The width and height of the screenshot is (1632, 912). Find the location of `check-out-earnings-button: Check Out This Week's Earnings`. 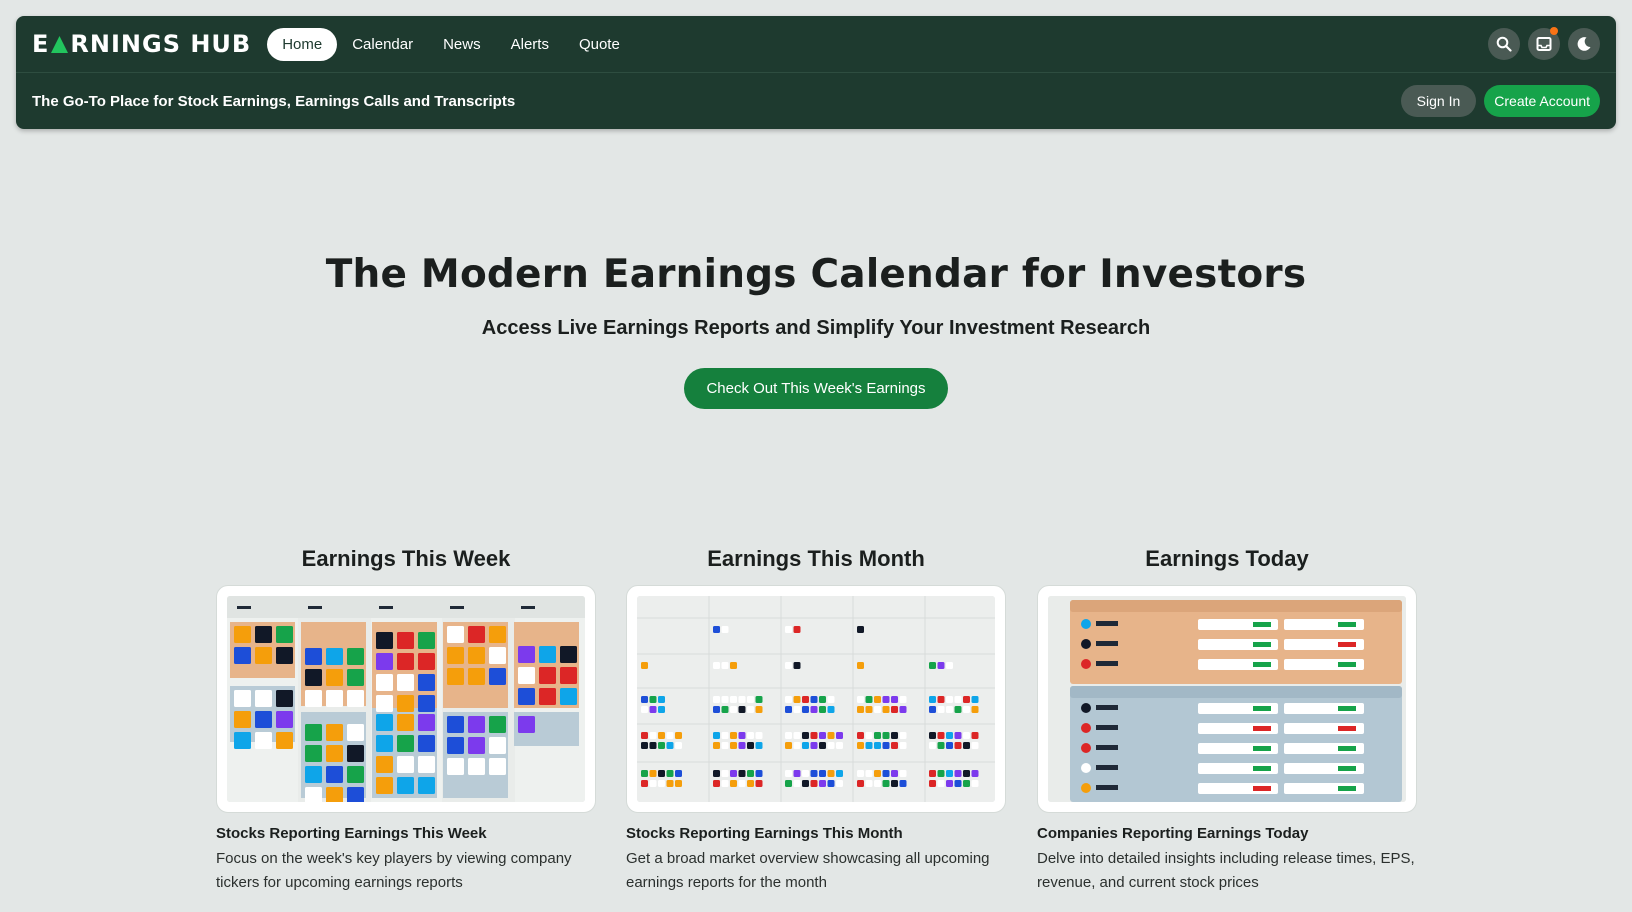

check-out-earnings-button: Check Out This Week's Earnings is located at coordinates (816, 388).